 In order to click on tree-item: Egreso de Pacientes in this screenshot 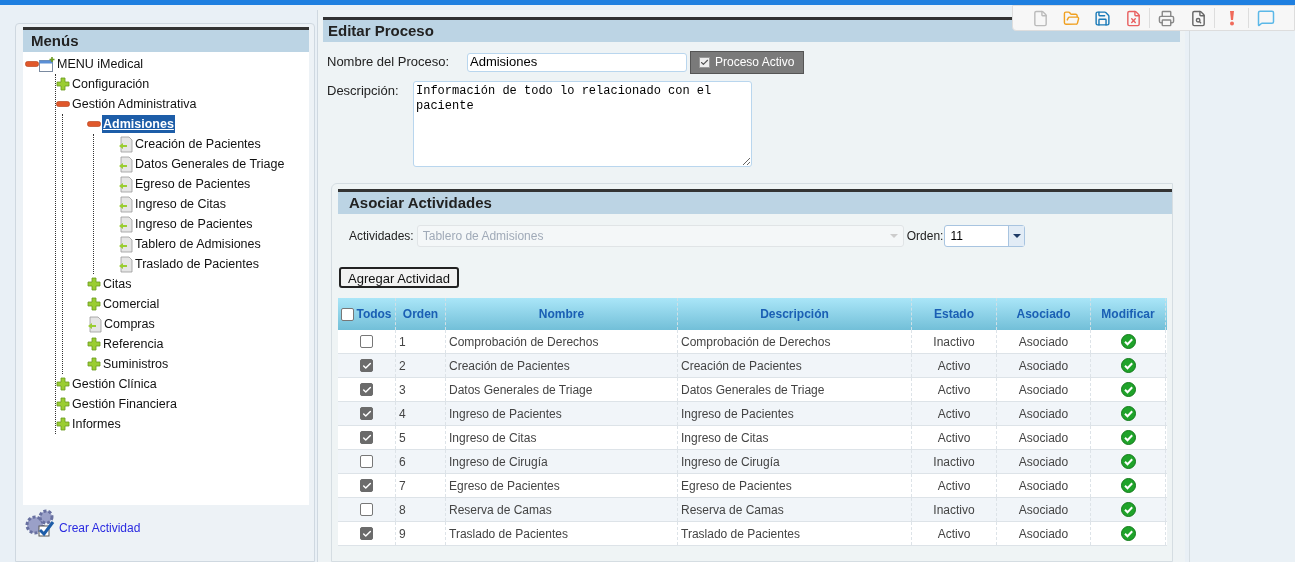, I will do `click(193, 184)`.